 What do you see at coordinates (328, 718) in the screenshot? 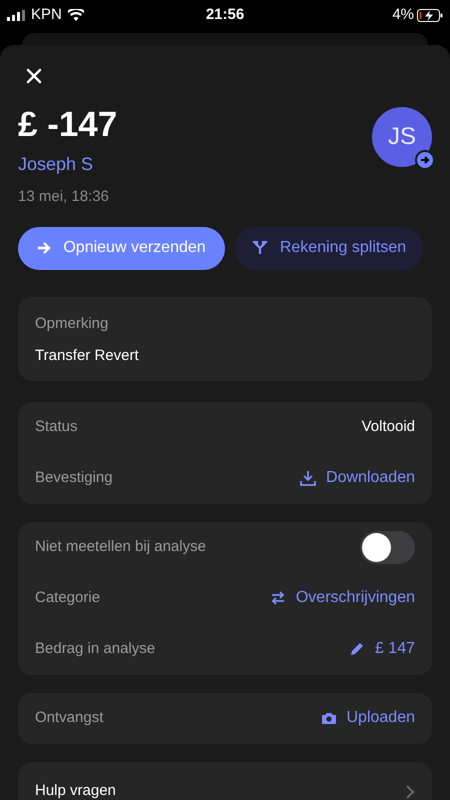
I see `camera-icon` at bounding box center [328, 718].